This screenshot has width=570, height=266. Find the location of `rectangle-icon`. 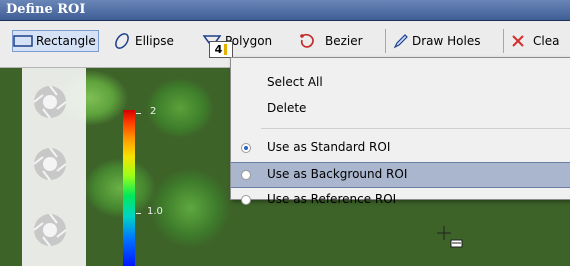

rectangle-icon is located at coordinates (23, 41).